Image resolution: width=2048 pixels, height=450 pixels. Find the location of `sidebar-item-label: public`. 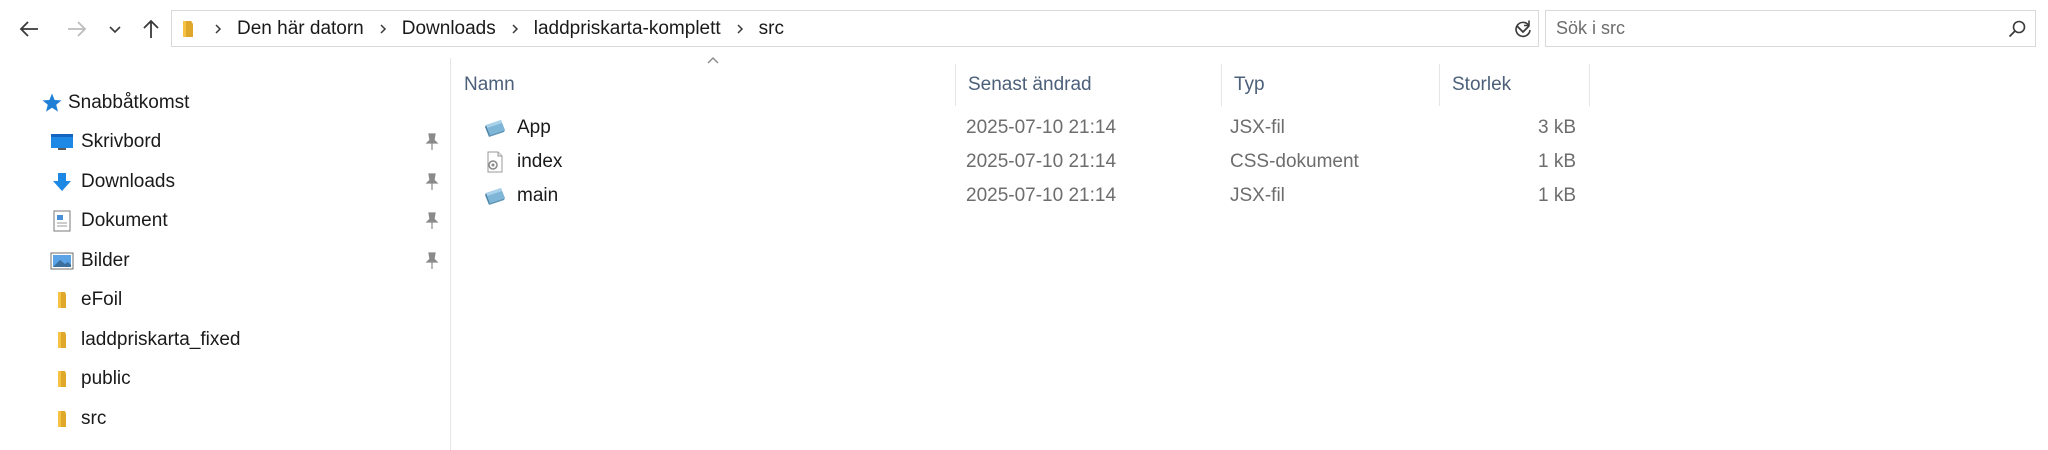

sidebar-item-label: public is located at coordinates (106, 378).